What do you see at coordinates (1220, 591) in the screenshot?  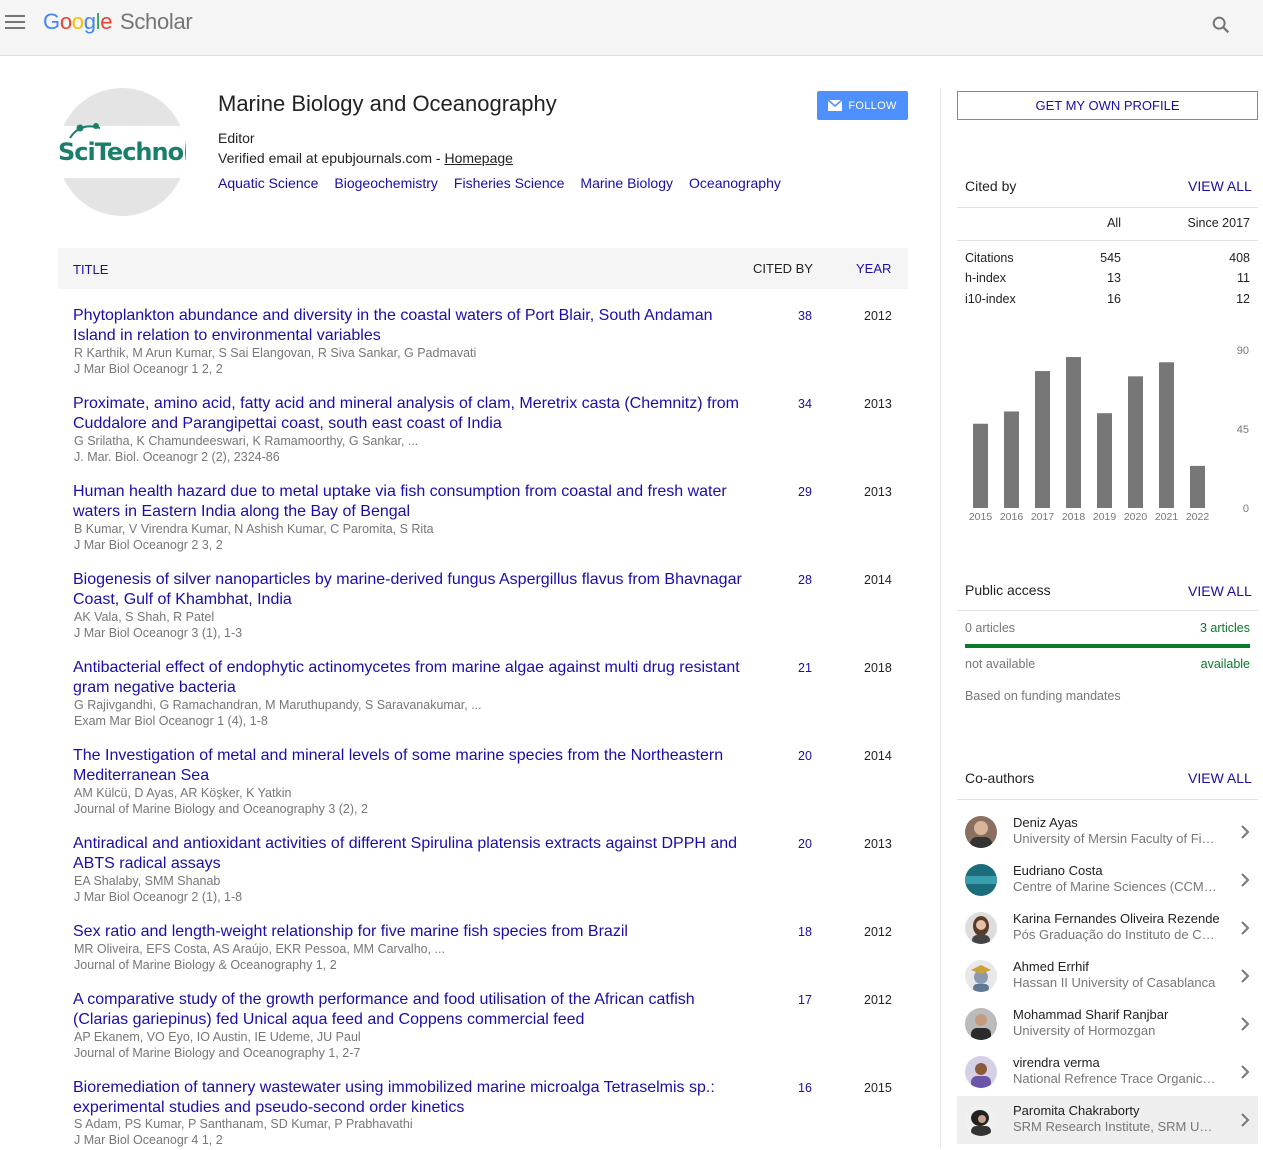 I see `public-access-view-all: VIEW ALL` at bounding box center [1220, 591].